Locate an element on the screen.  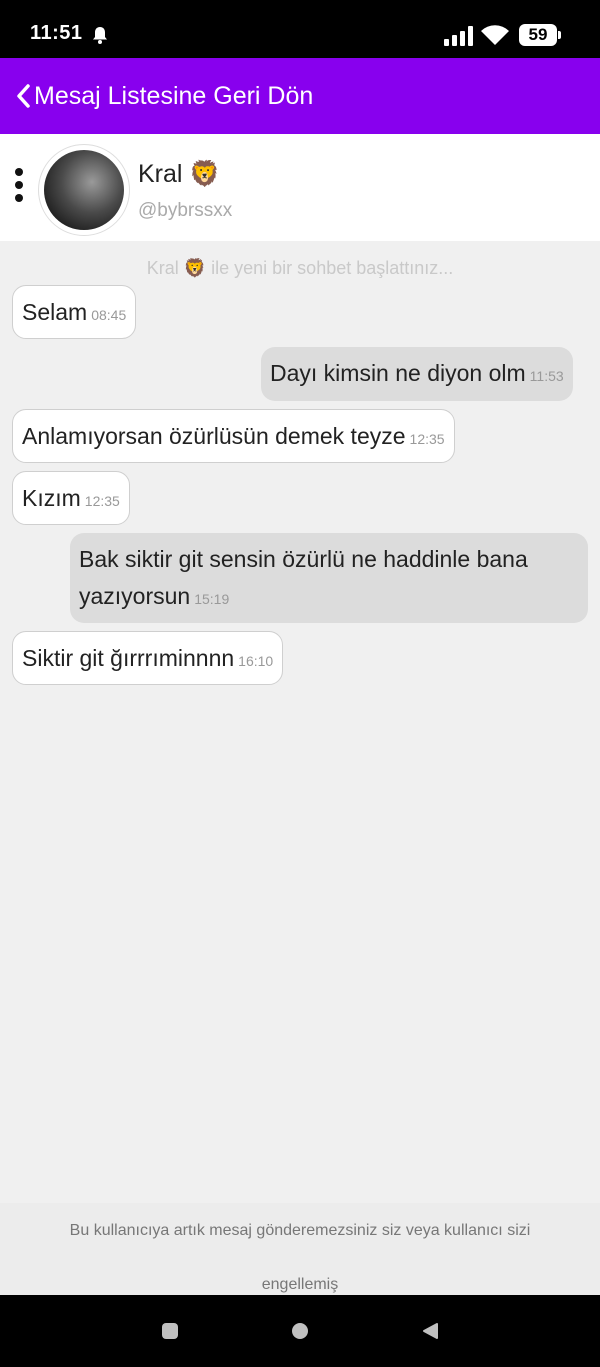
message-bubble-incoming: Kızım 12:35 is located at coordinates (71, 498).